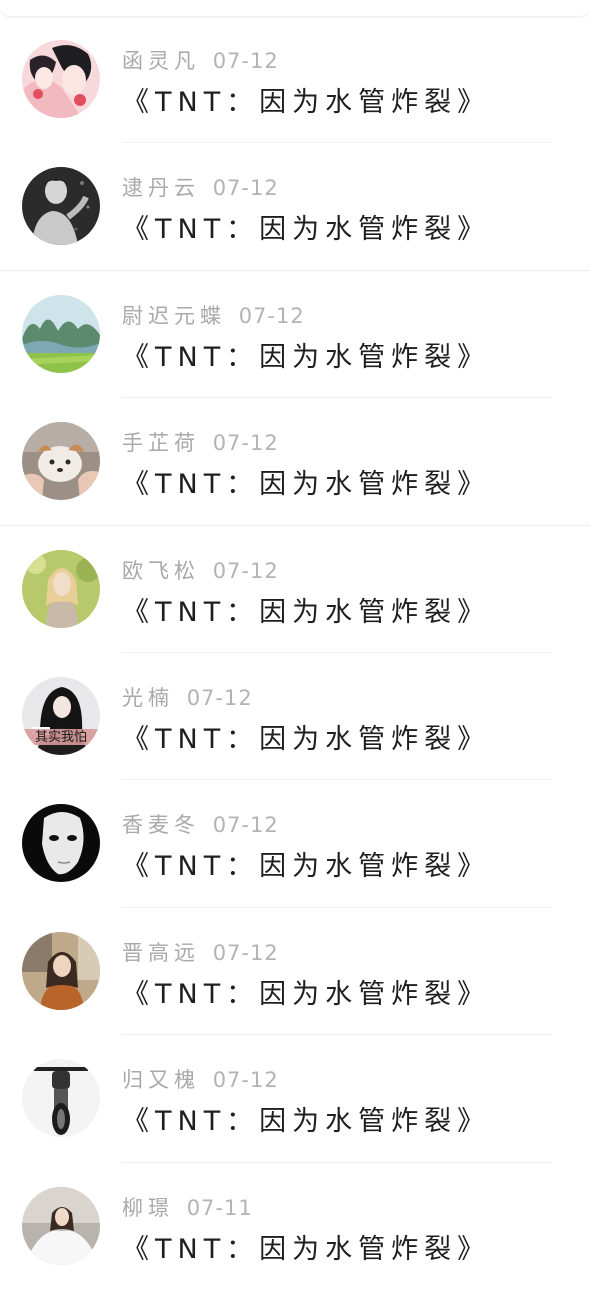 The height and width of the screenshot is (1290, 590). I want to click on conversation-meta: 欧飞松 07-12, so click(200, 569).